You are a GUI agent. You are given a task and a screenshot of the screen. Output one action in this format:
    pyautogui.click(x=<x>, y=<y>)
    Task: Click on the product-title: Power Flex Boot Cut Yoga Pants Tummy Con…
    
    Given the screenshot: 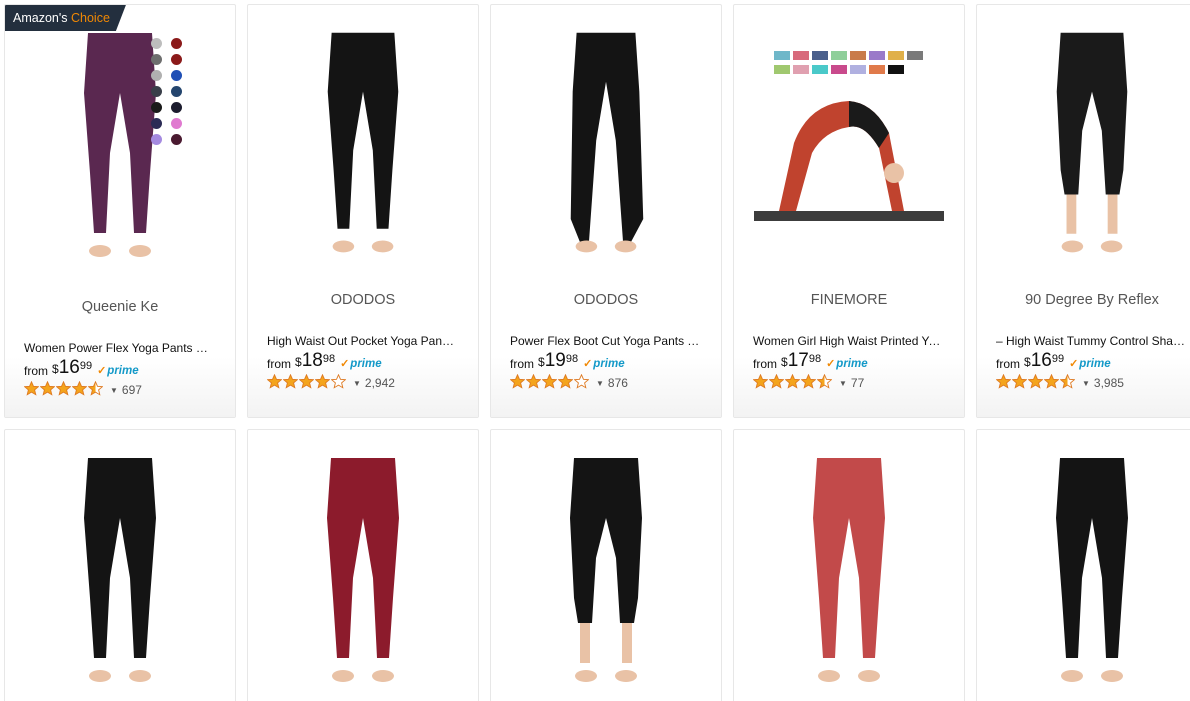 What is the action you would take?
    pyautogui.click(x=605, y=341)
    